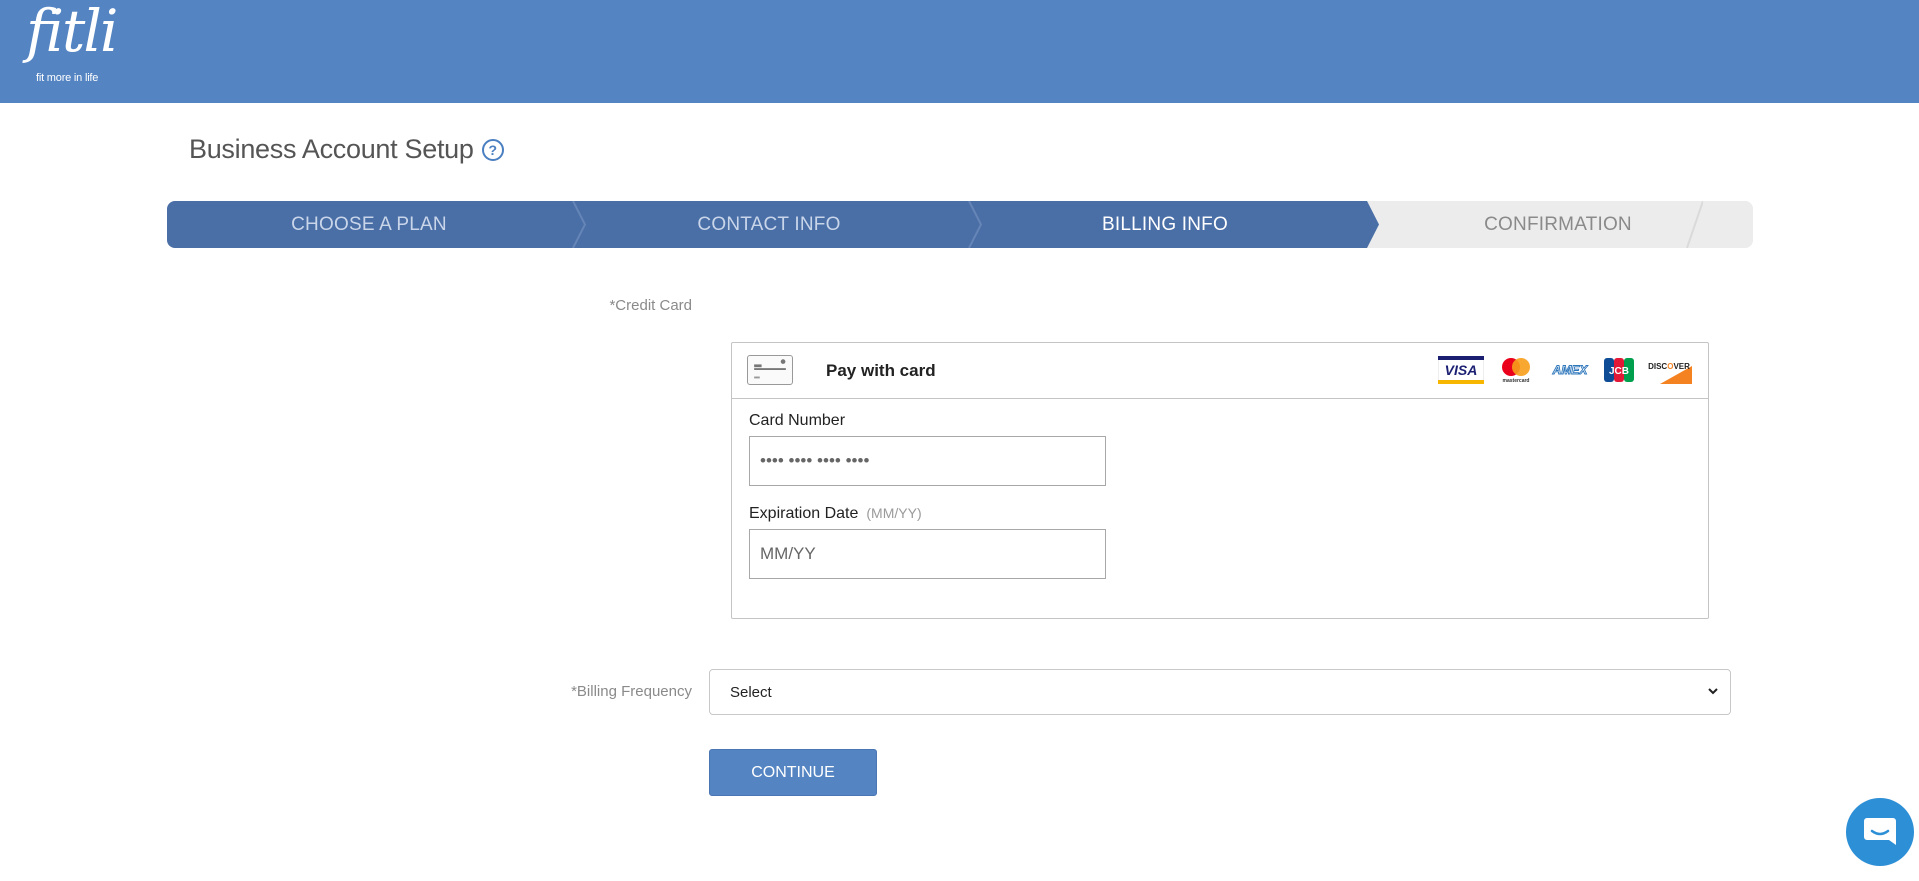  I want to click on billing-frequency-label: *Billing Frequency, so click(631, 691).